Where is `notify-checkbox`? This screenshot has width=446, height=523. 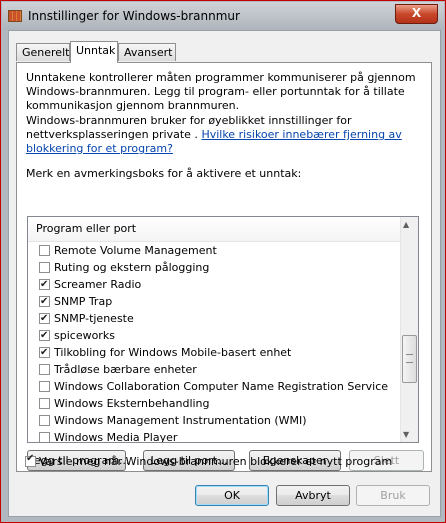
notify-checkbox is located at coordinates (30, 460).